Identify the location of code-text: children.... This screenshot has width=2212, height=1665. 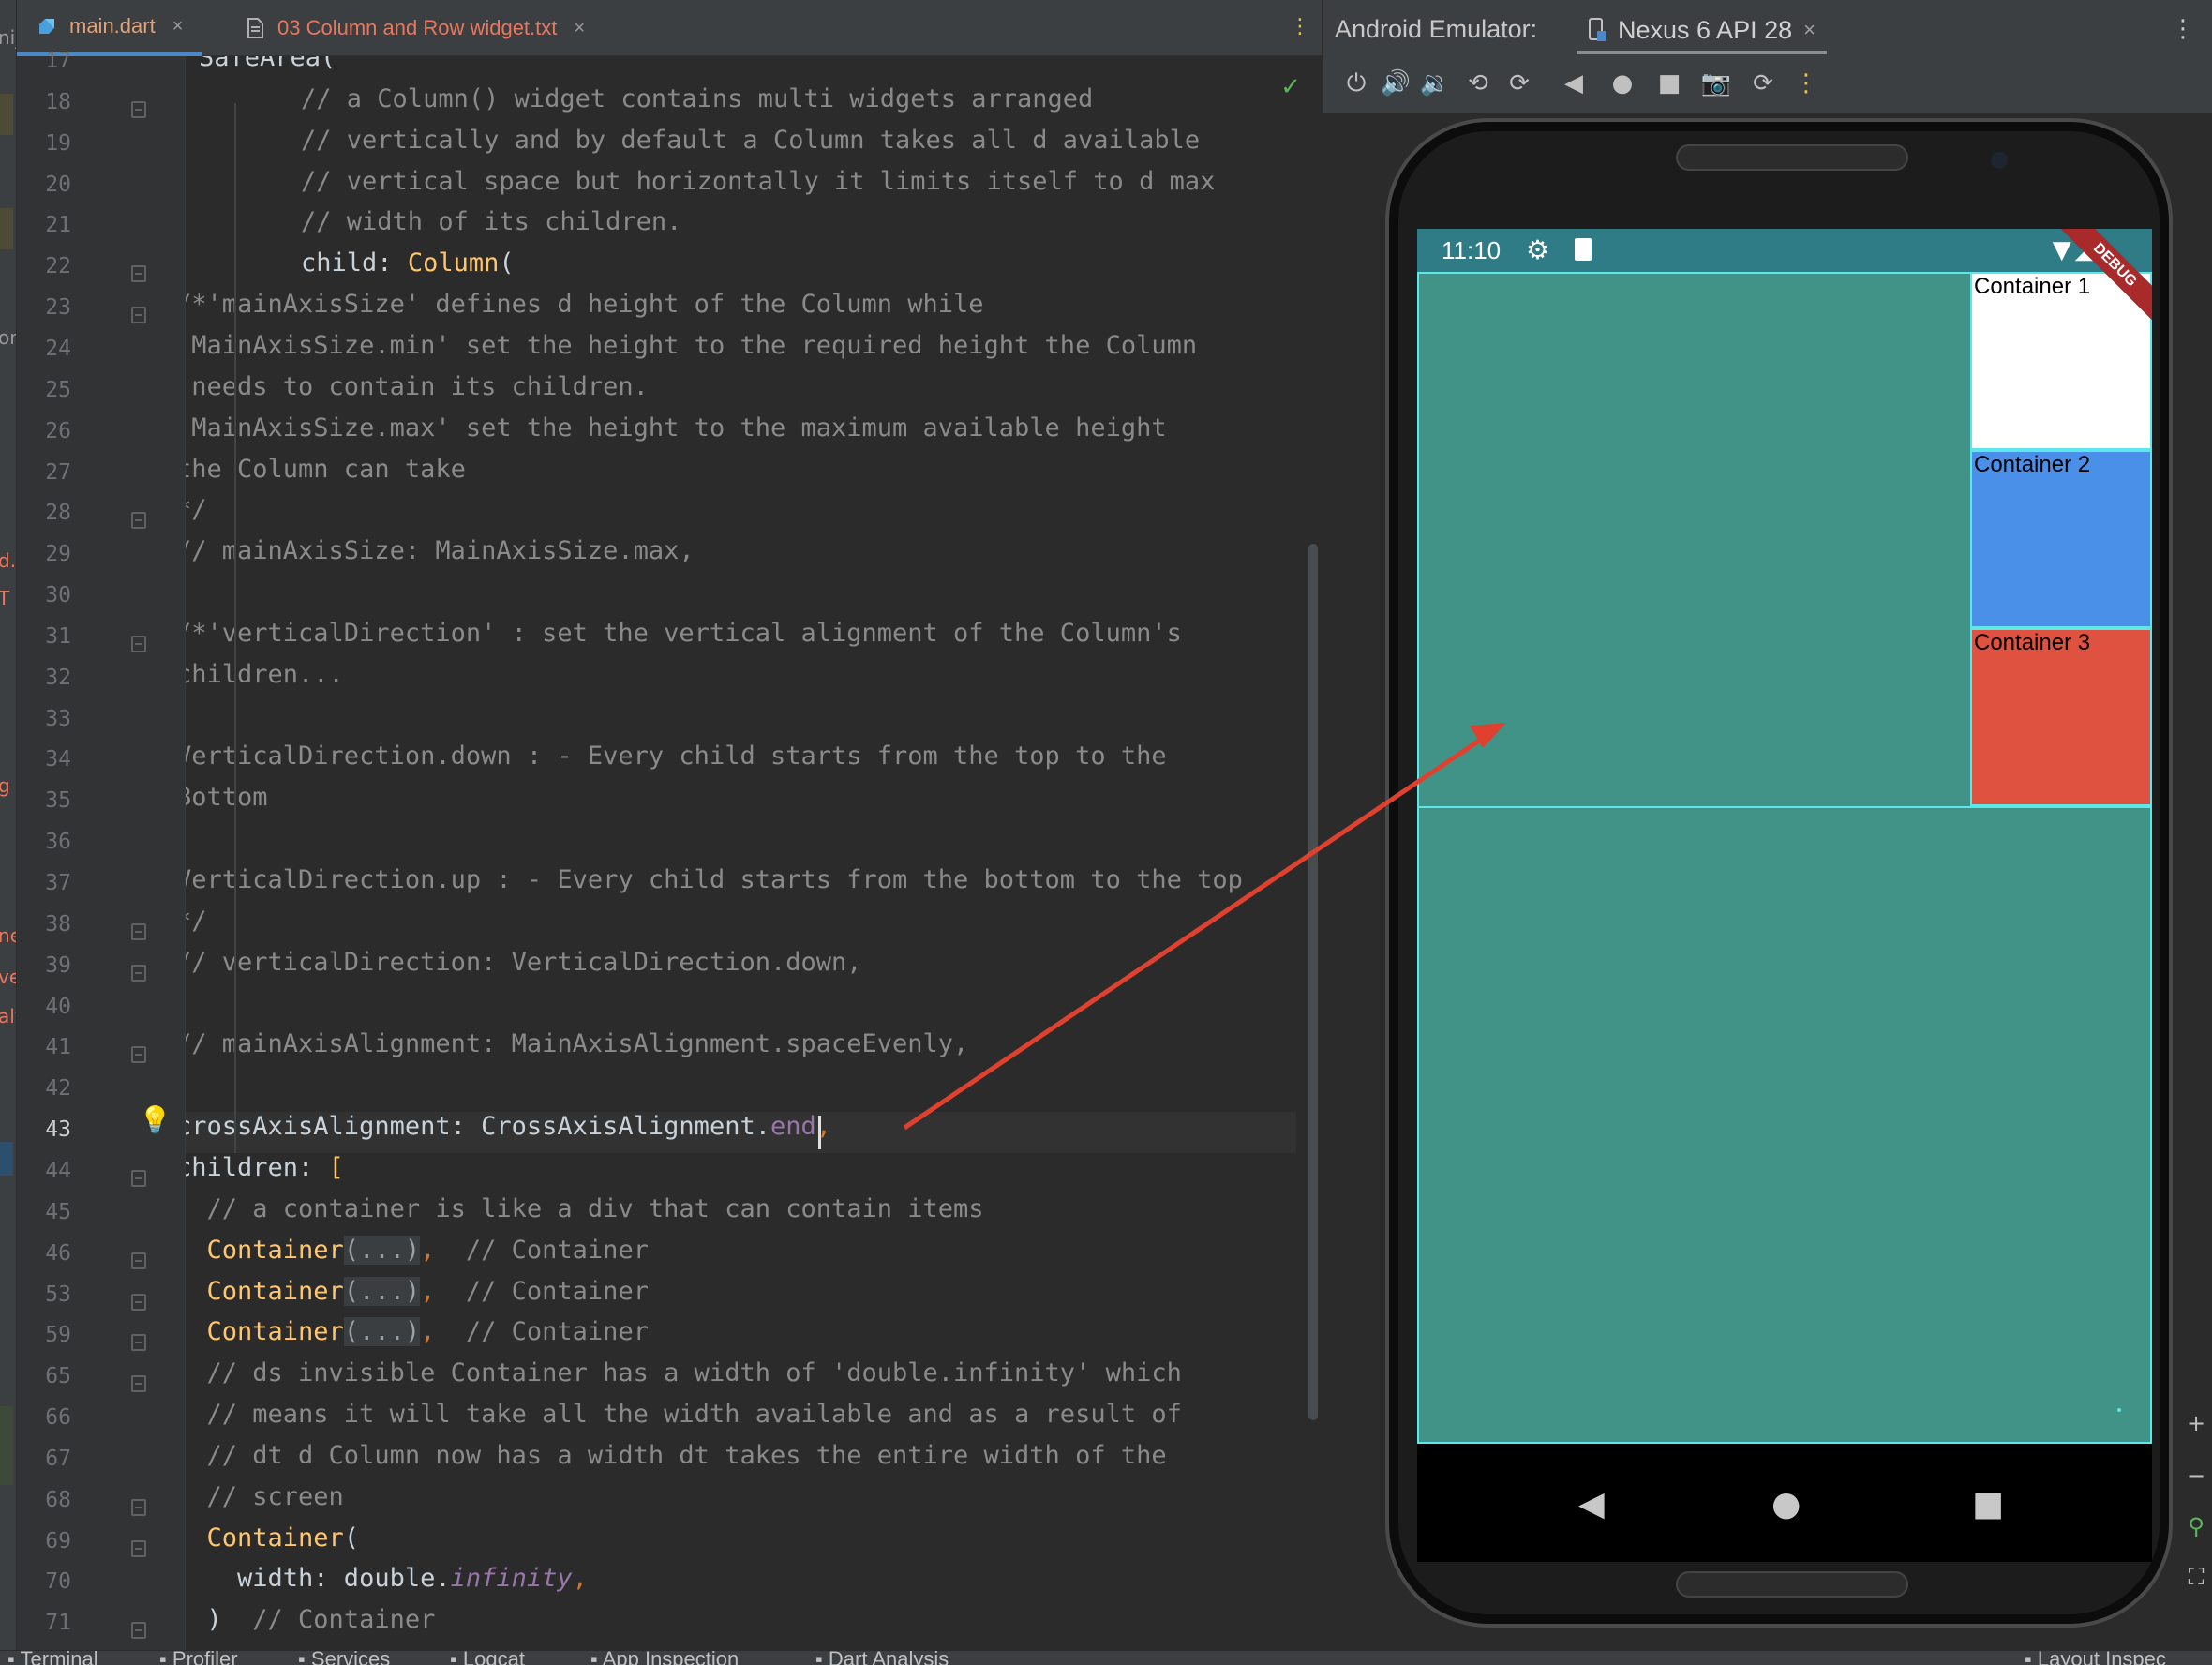
(265, 674).